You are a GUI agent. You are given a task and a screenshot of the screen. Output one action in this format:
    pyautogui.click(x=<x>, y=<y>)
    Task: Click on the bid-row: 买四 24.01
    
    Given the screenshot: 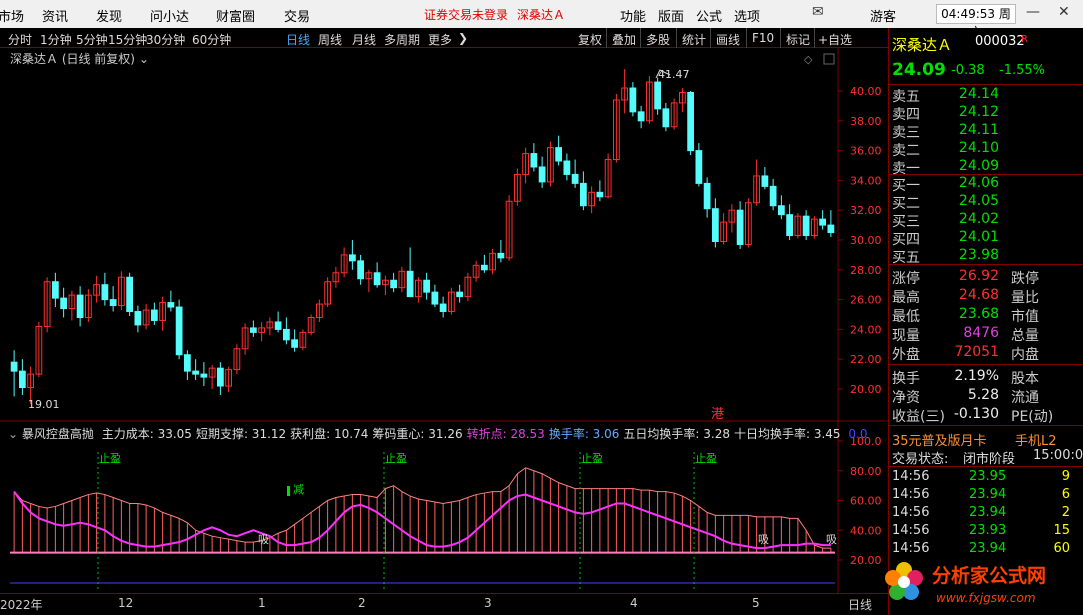 What is the action you would take?
    pyautogui.click(x=986, y=238)
    